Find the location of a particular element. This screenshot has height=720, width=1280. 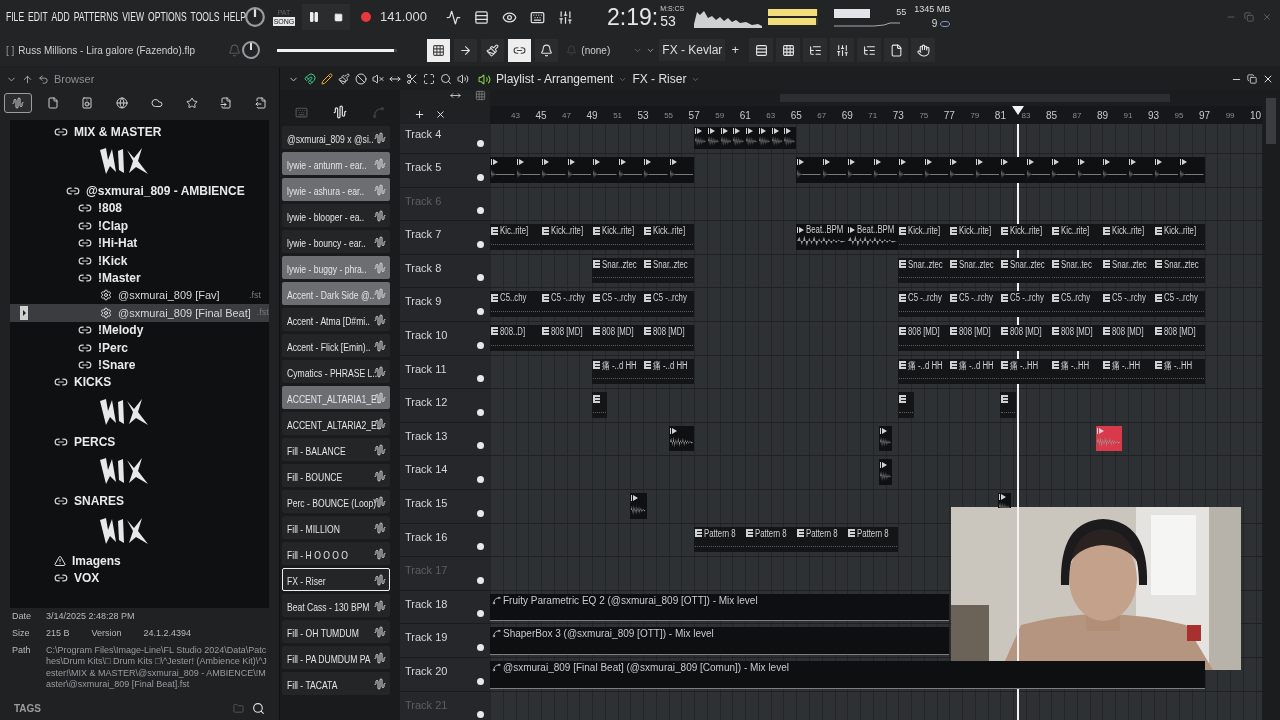

picker-item: @sxmurai_809 x @si.. is located at coordinates (336, 137).